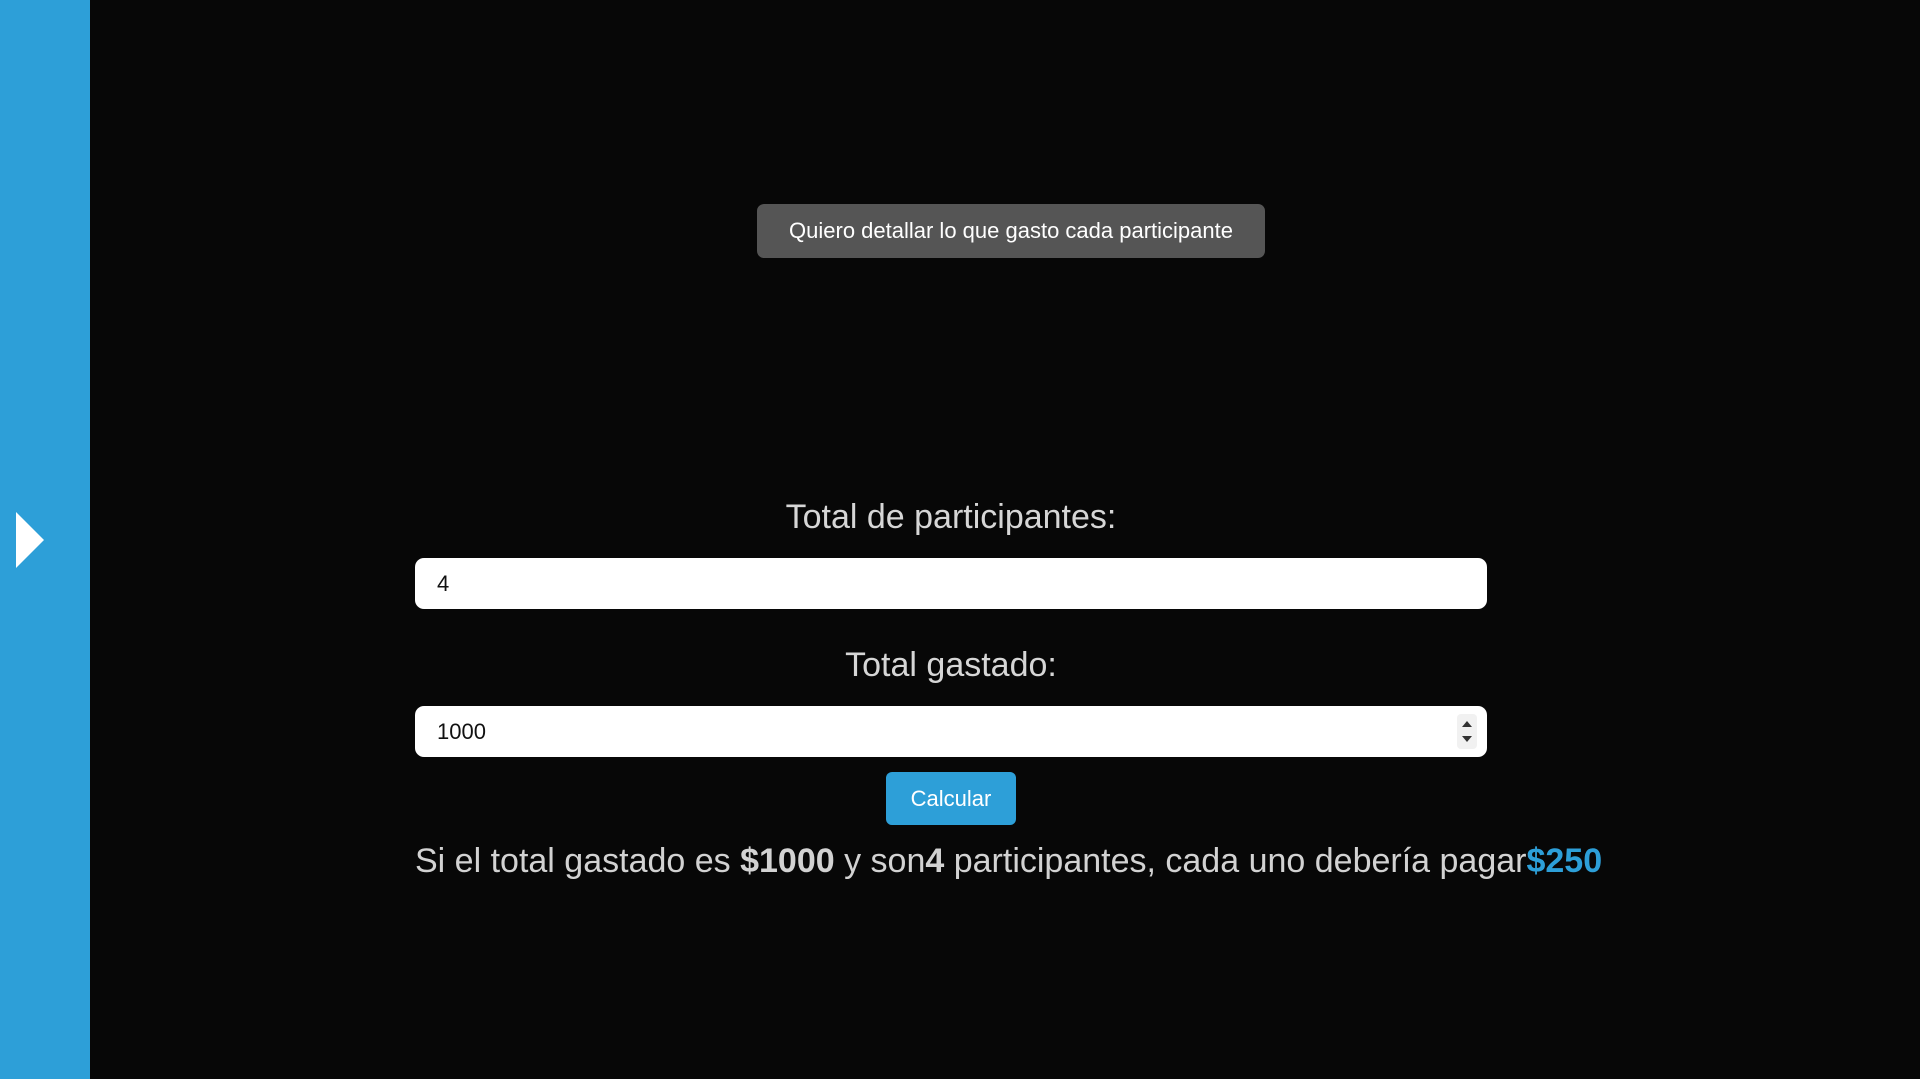 The image size is (1920, 1079). I want to click on result-total: $1000, so click(787, 861).